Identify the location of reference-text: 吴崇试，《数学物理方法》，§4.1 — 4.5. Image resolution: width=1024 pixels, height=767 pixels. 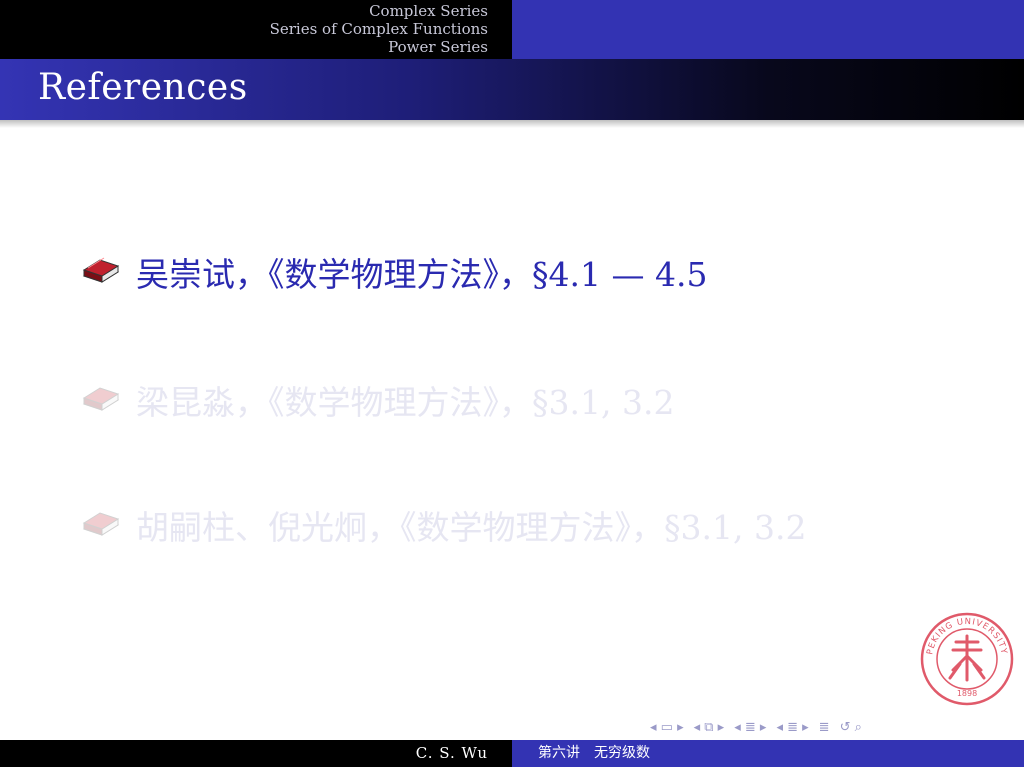
(422, 274).